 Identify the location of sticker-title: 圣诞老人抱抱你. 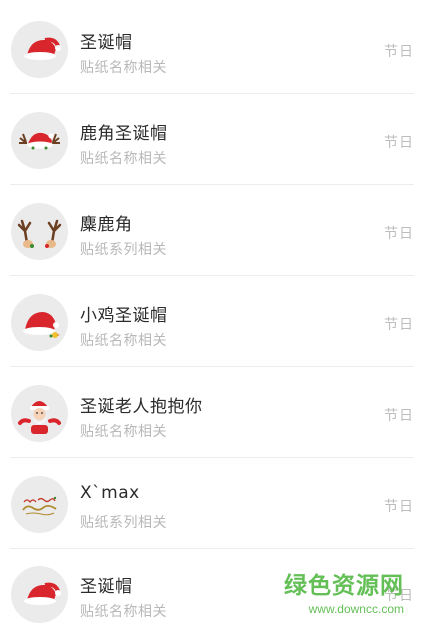
(141, 407).